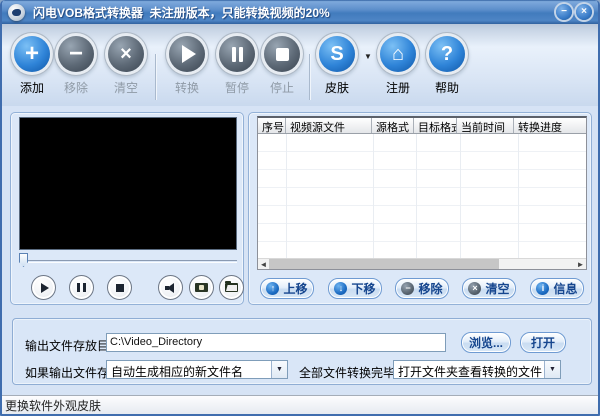  Describe the element at coordinates (543, 288) in the screenshot. I see `info-icon: i` at that location.